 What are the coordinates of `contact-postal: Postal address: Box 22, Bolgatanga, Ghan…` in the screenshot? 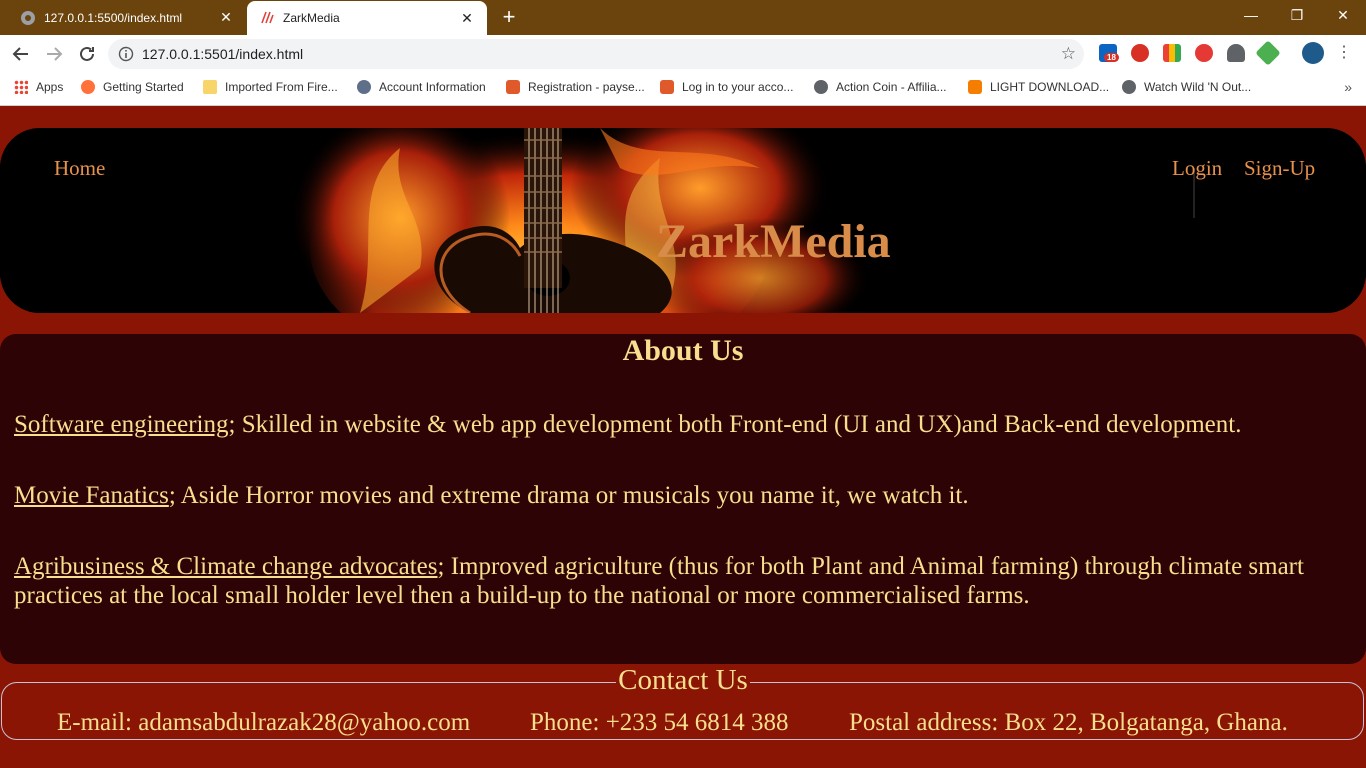 It's located at (1068, 722).